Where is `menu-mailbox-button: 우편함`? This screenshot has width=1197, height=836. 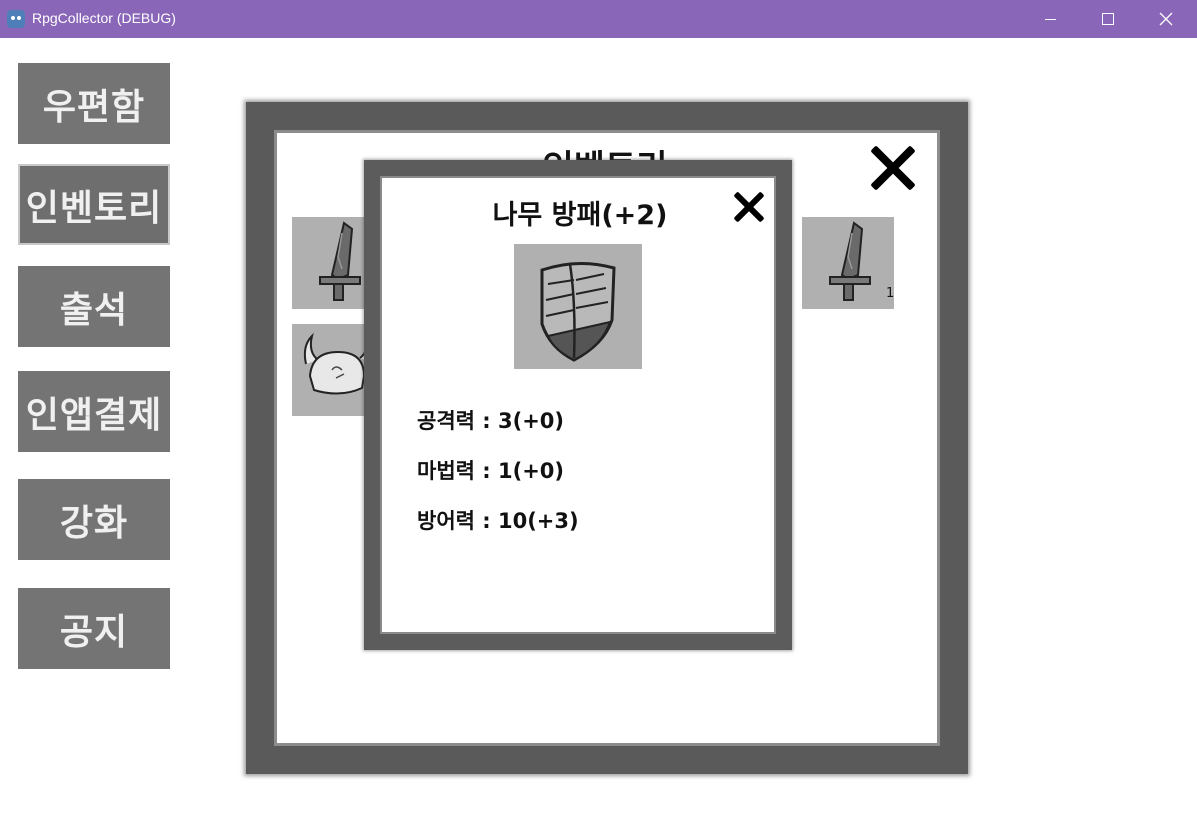 menu-mailbox-button: 우편함 is located at coordinates (94, 103).